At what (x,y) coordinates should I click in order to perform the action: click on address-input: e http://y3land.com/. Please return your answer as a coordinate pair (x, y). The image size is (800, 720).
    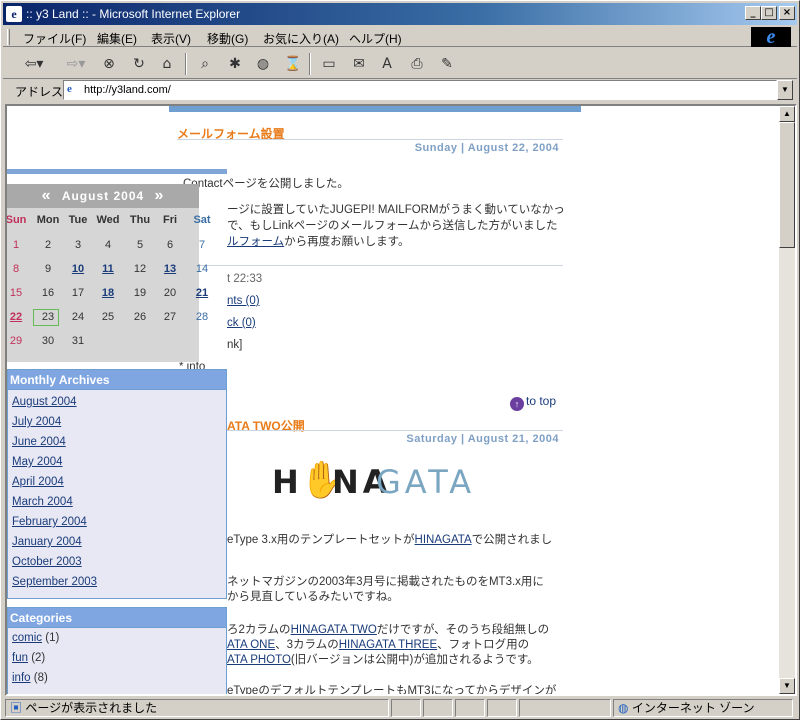
    Looking at the image, I should click on (420, 90).